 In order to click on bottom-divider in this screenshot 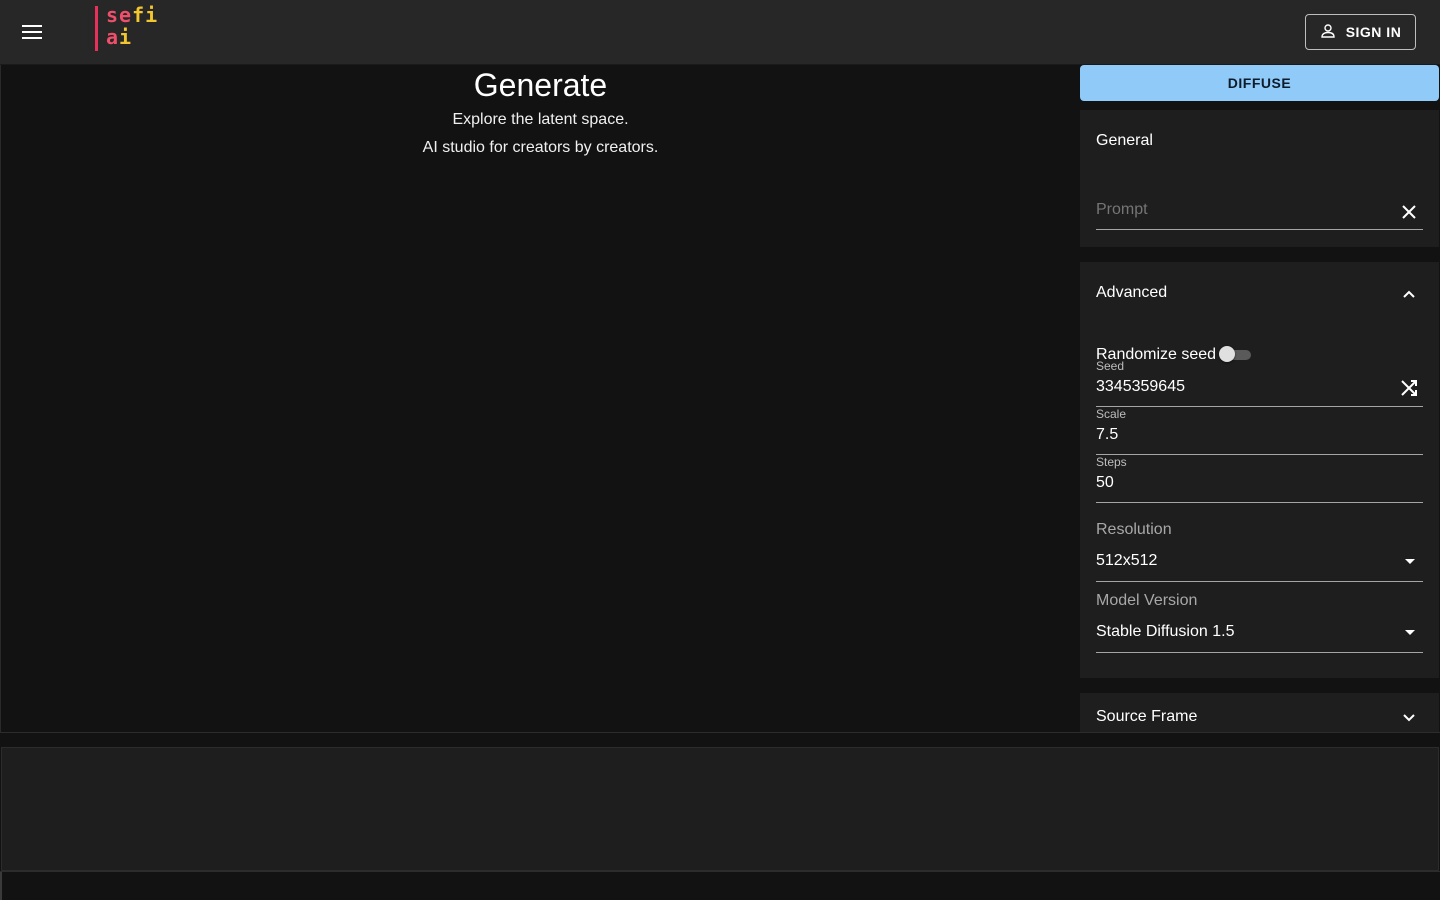, I will do `click(720, 740)`.